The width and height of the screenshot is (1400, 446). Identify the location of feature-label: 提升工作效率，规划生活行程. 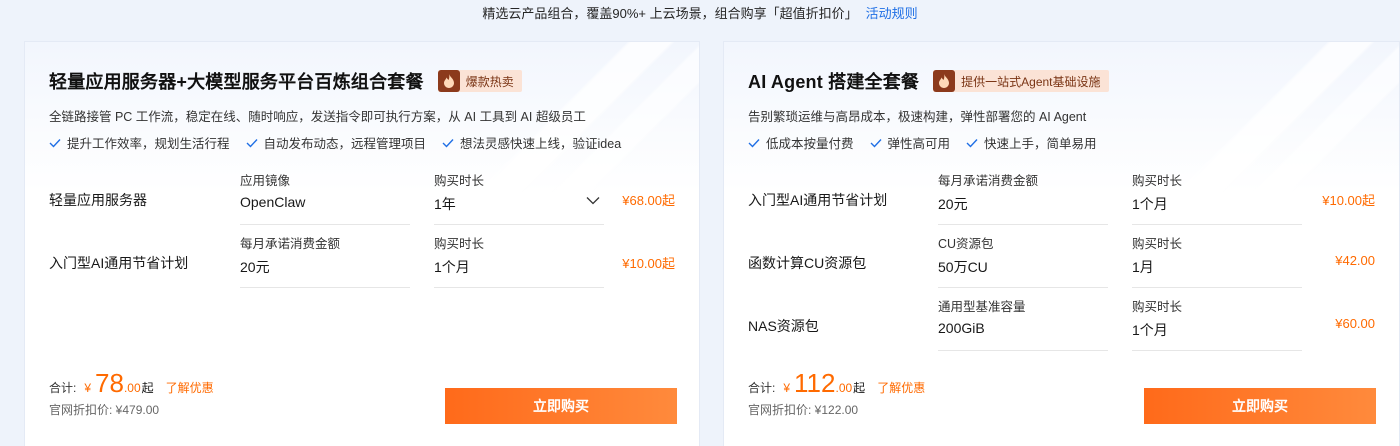
(148, 144).